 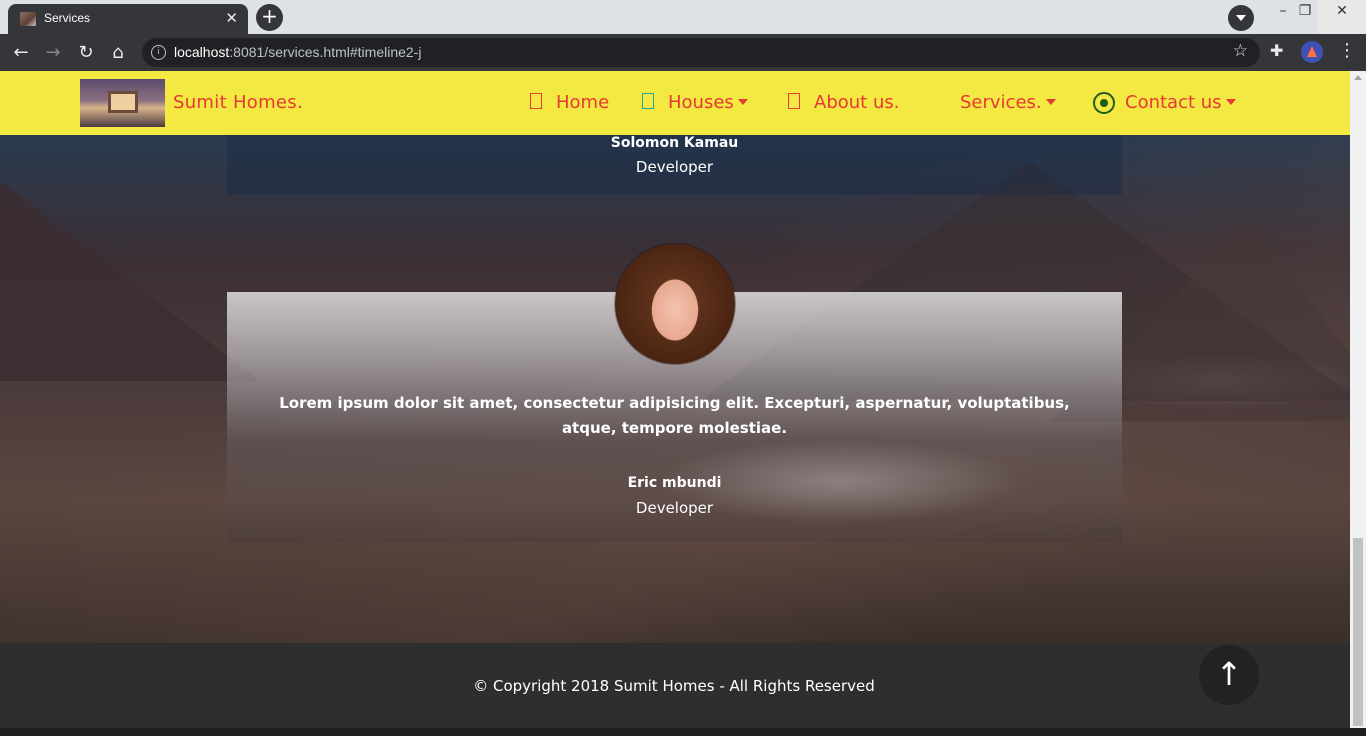 What do you see at coordinates (238, 102) in the screenshot?
I see `brand-name: Sumit Homes.` at bounding box center [238, 102].